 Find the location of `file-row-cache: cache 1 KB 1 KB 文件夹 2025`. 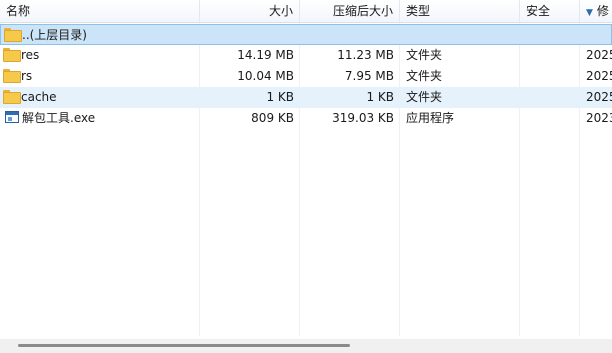

file-row-cache: cache 1 KB 1 KB 文件夹 2025 is located at coordinates (306, 97).